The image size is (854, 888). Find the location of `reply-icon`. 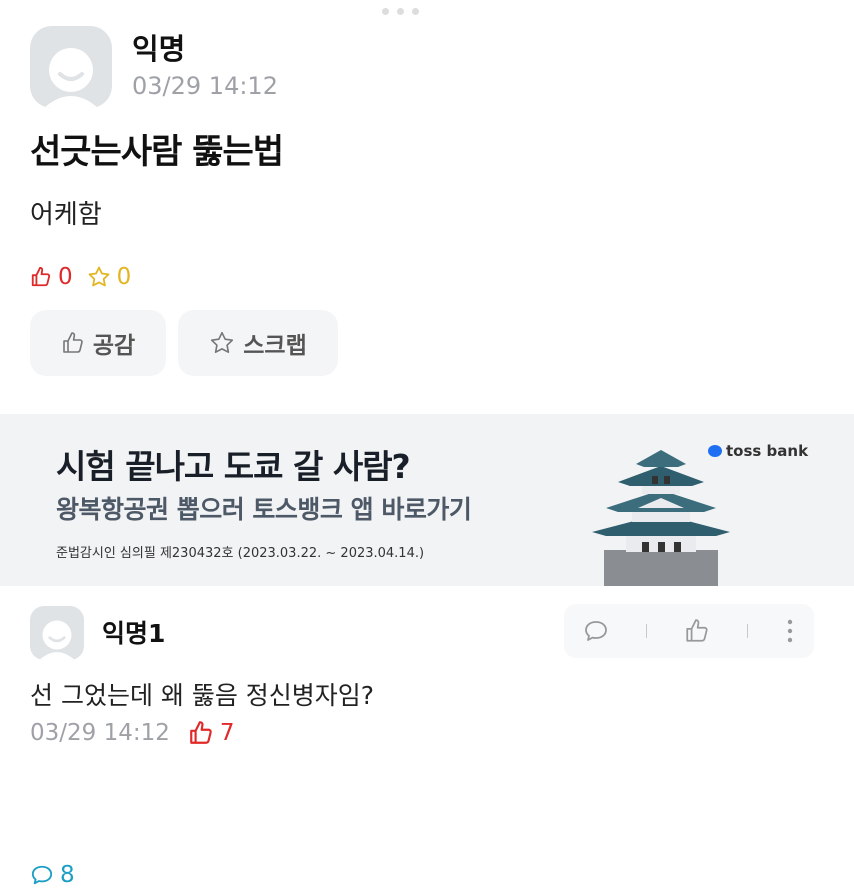

reply-icon is located at coordinates (596, 631).